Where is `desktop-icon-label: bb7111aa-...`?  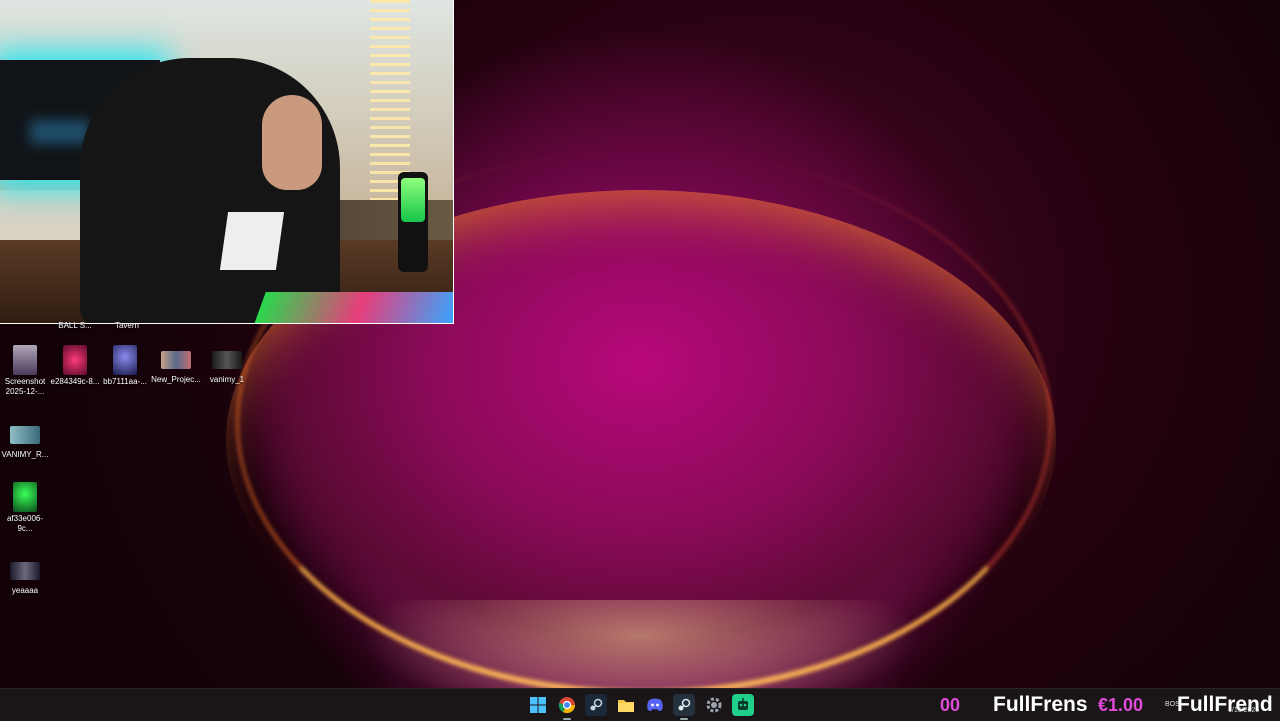
desktop-icon-label: bb7111aa-... is located at coordinates (125, 381).